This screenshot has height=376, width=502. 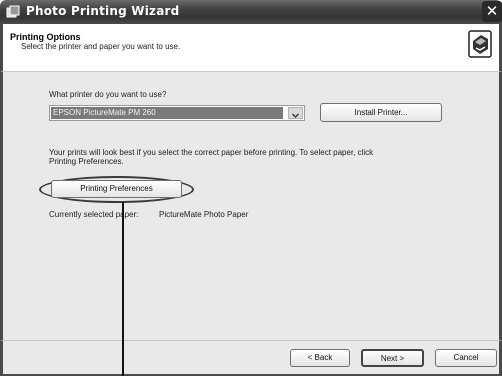 I want to click on info-text-line2: Printing Preferences., so click(x=86, y=161).